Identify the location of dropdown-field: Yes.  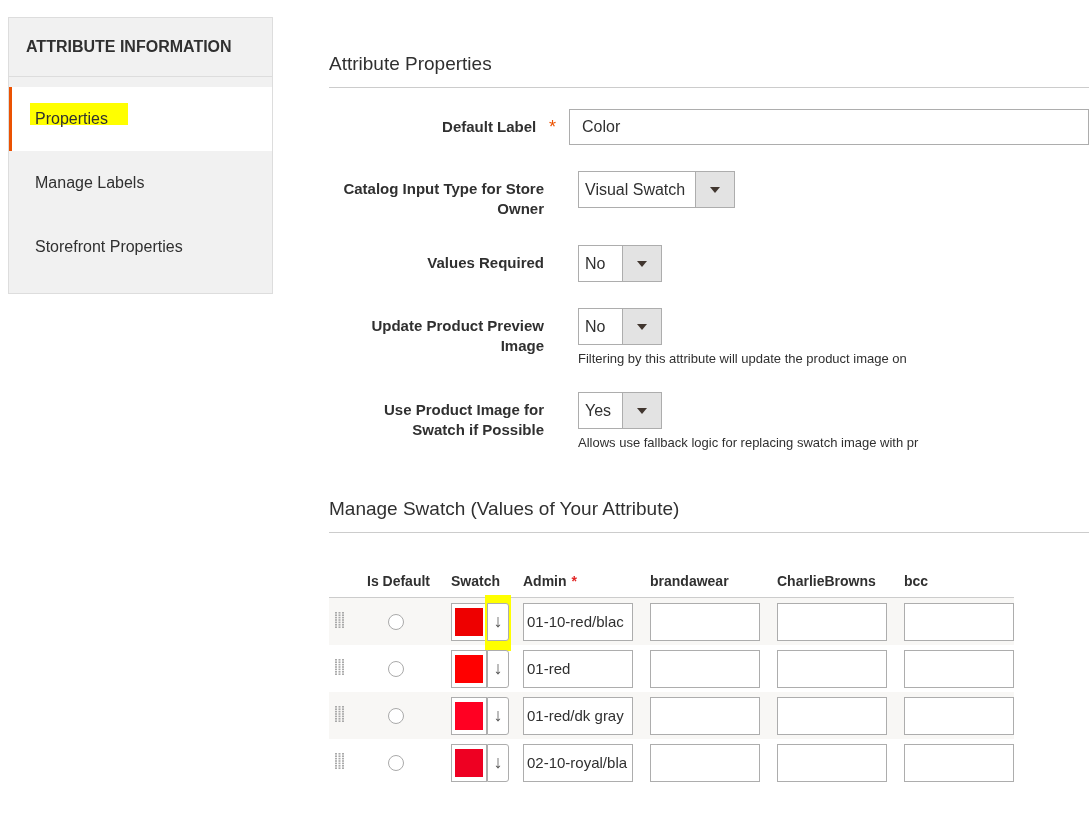
(620, 410).